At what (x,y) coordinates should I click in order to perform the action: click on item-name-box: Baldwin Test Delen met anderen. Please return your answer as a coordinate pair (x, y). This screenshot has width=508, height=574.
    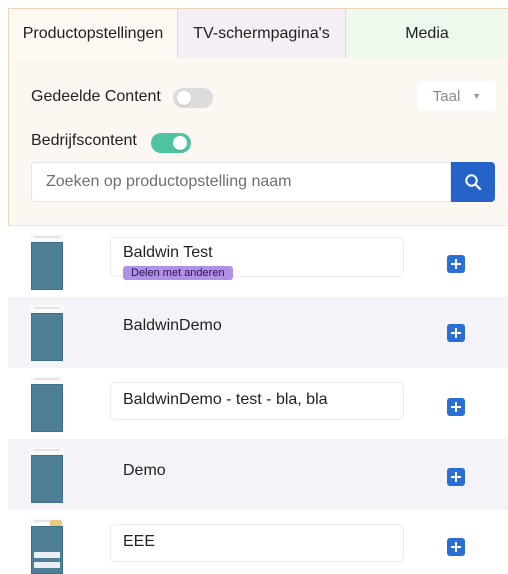
    Looking at the image, I should click on (257, 258).